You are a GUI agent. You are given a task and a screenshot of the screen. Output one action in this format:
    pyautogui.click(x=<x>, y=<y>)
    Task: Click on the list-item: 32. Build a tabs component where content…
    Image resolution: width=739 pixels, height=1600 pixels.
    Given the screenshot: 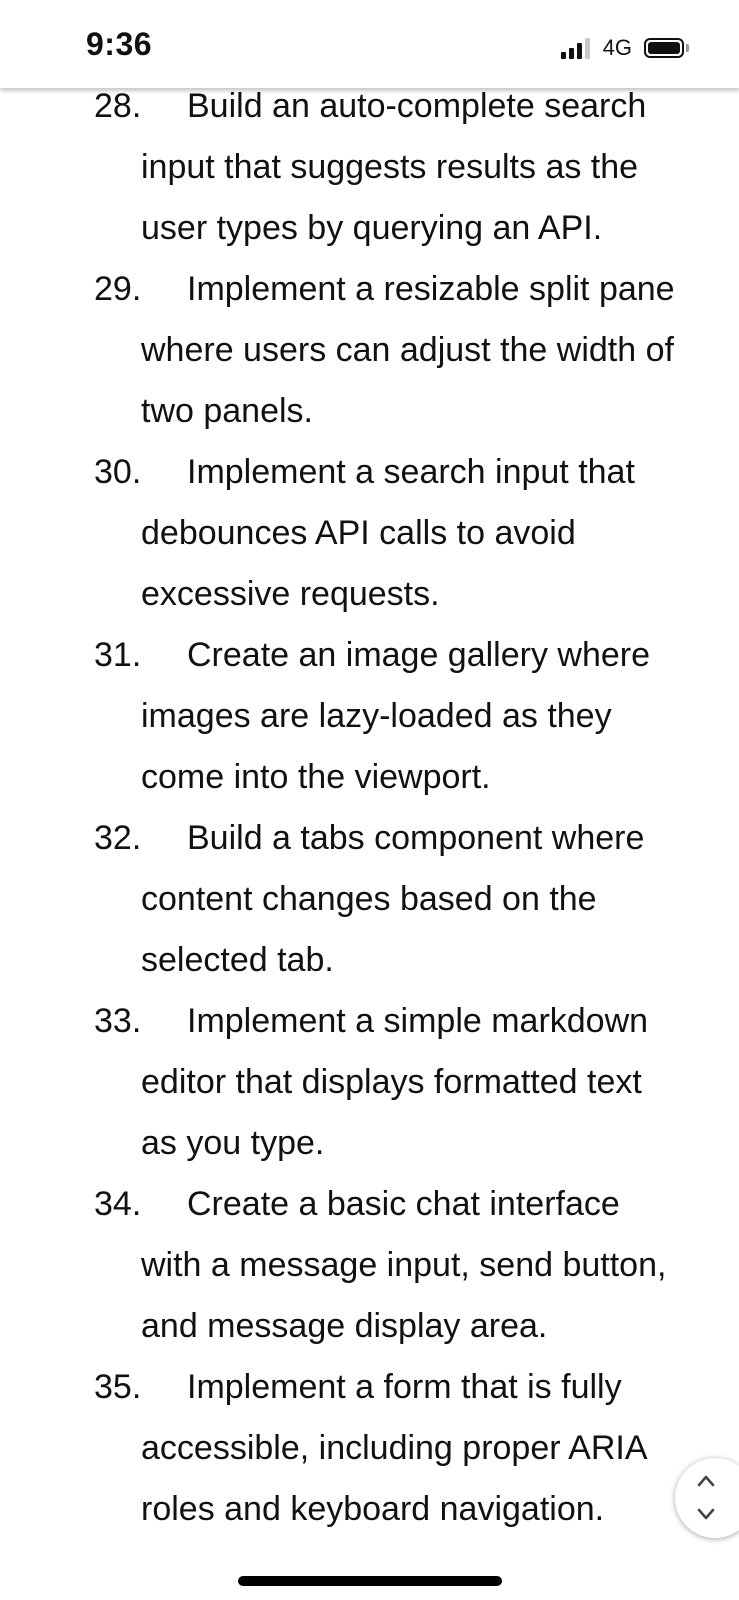 What is the action you would take?
    pyautogui.click(x=369, y=899)
    